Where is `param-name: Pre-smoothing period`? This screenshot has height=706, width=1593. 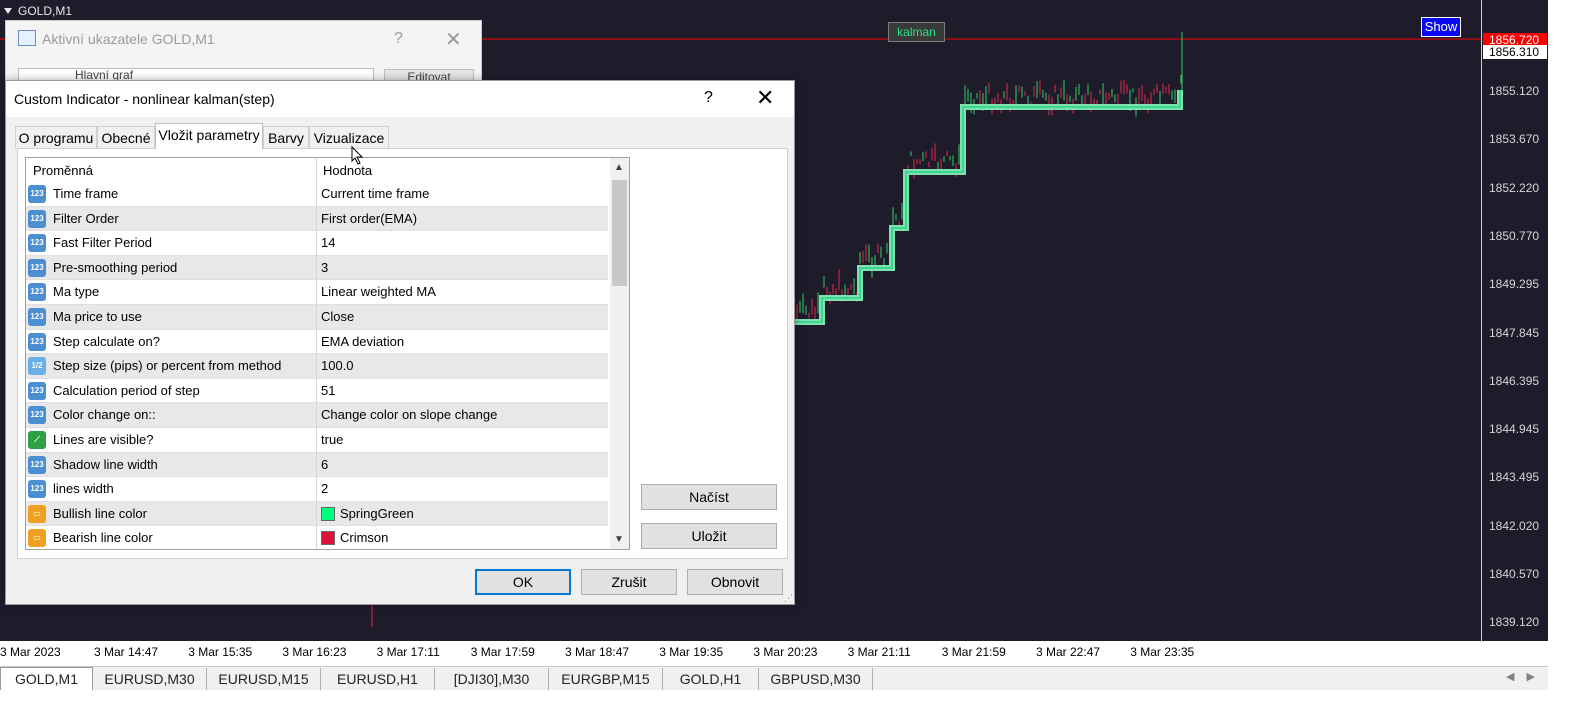
param-name: Pre-smoothing period is located at coordinates (115, 267).